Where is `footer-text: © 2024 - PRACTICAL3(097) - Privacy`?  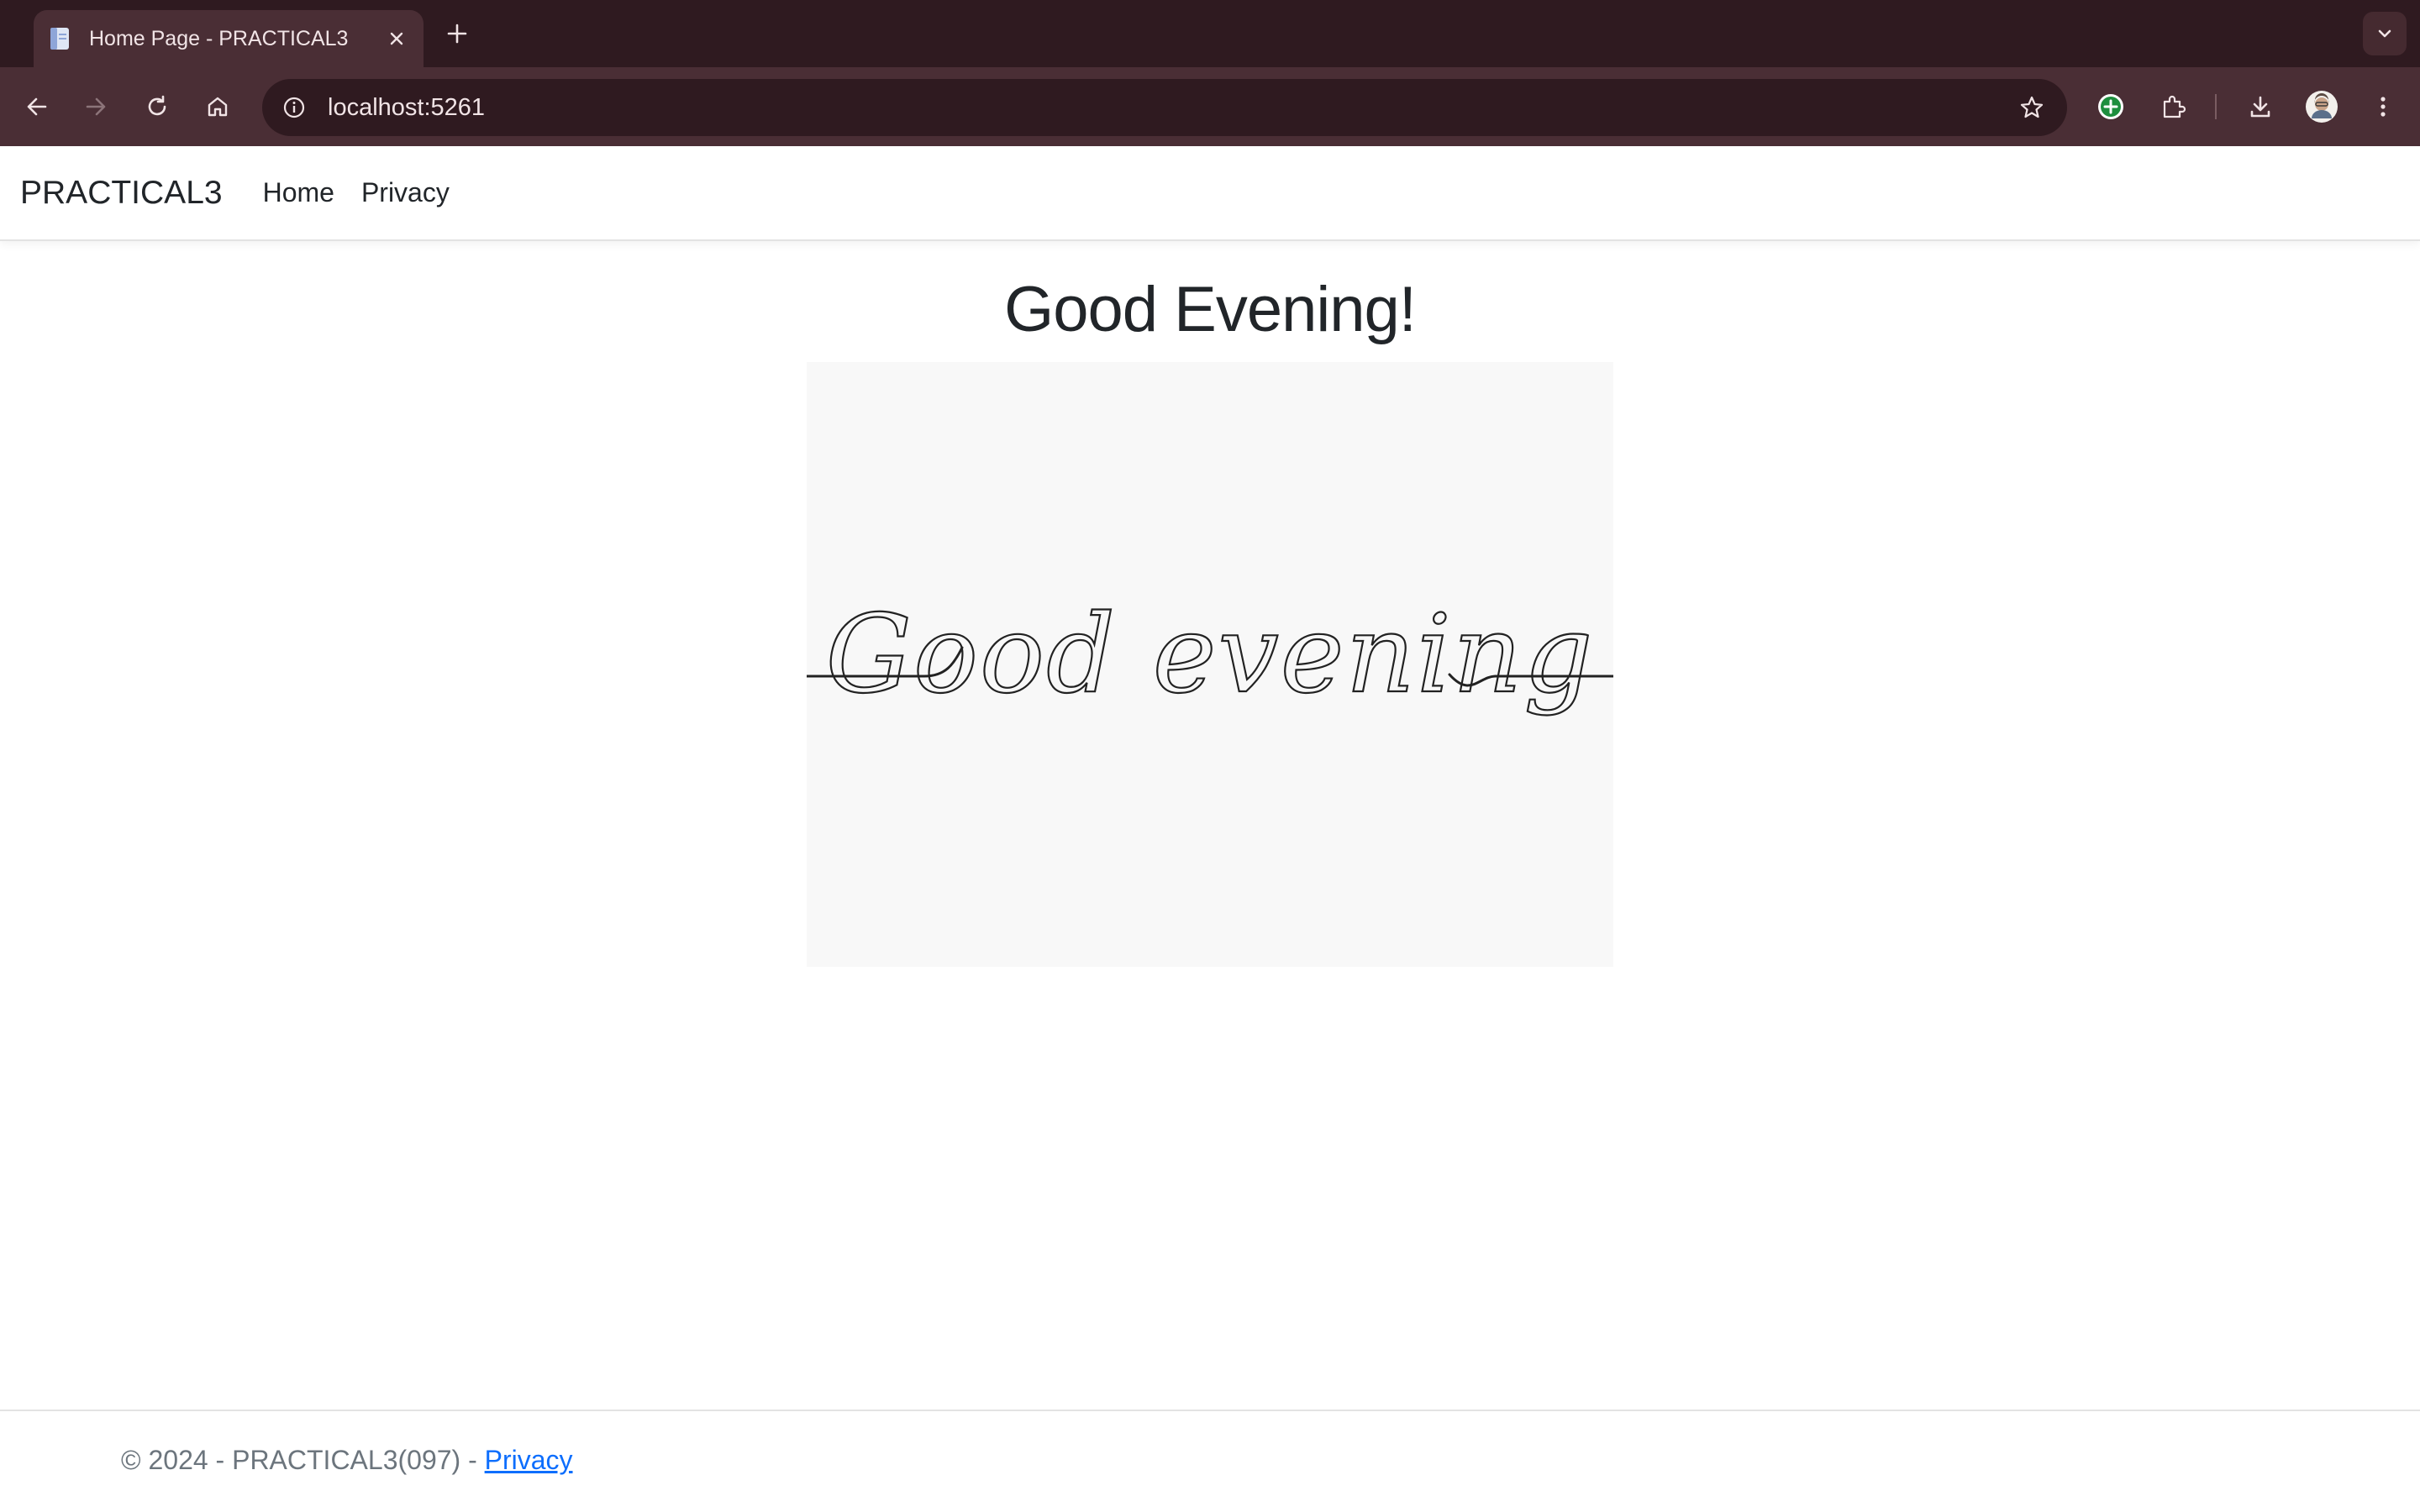 footer-text: © 2024 - PRACTICAL3(097) - Privacy is located at coordinates (347, 1460).